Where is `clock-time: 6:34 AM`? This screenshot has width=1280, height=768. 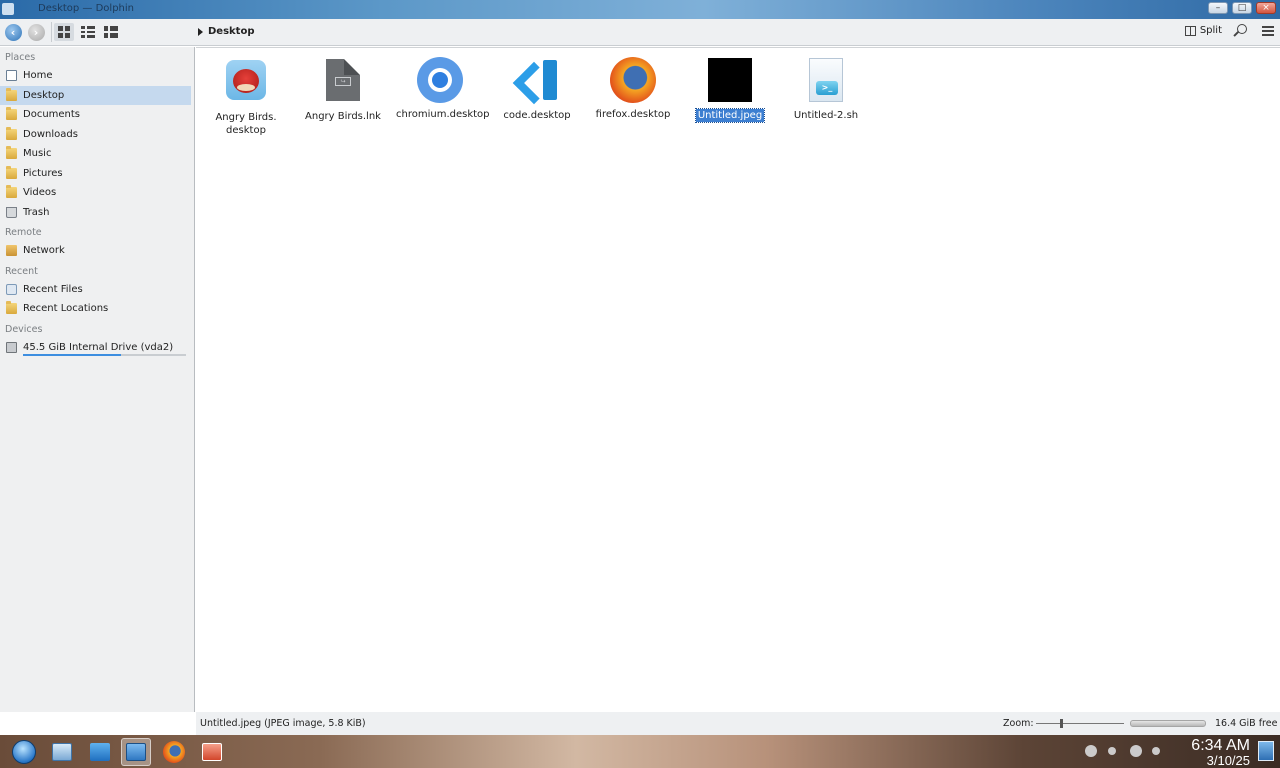 clock-time: 6:34 AM is located at coordinates (1220, 745).